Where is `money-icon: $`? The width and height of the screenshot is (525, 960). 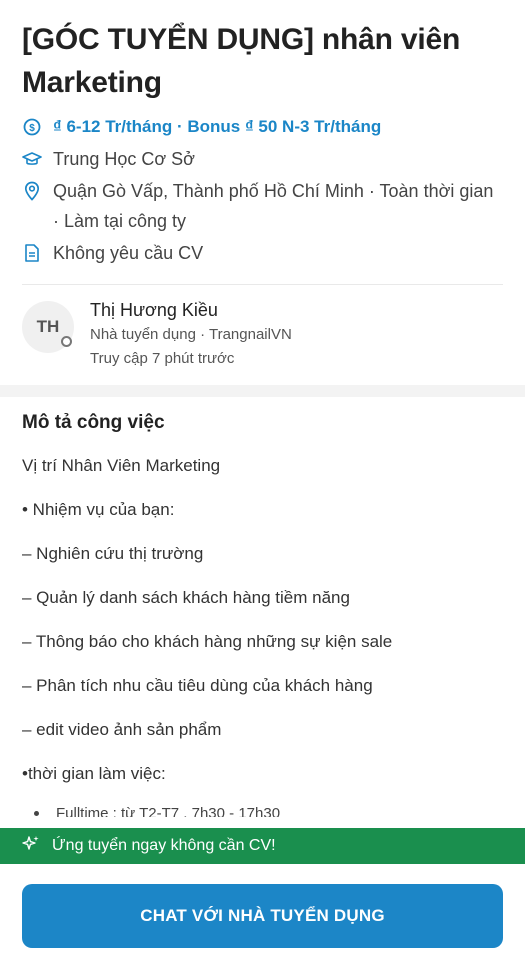 money-icon: $ is located at coordinates (32, 127).